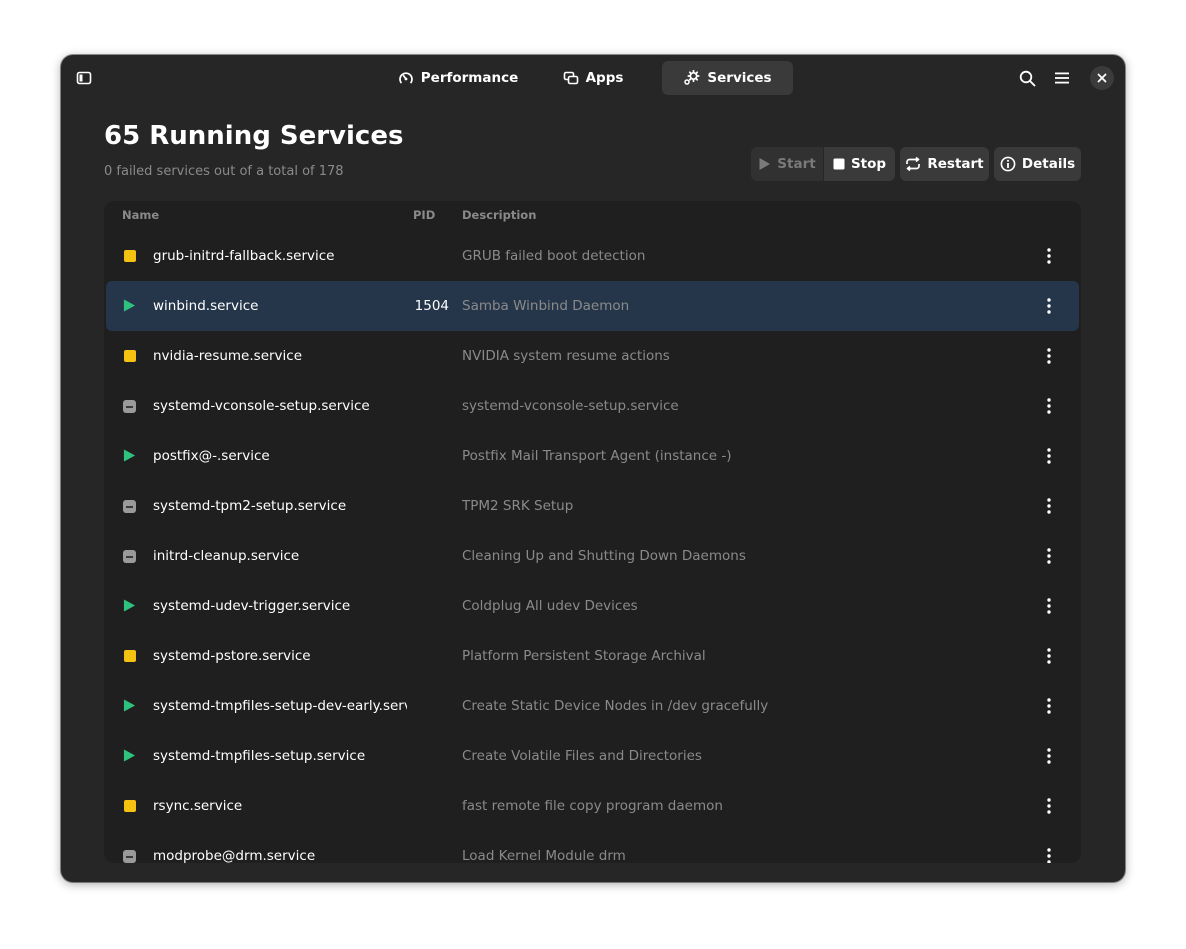  Describe the element at coordinates (765, 164) in the screenshot. I see `play-icon` at that location.